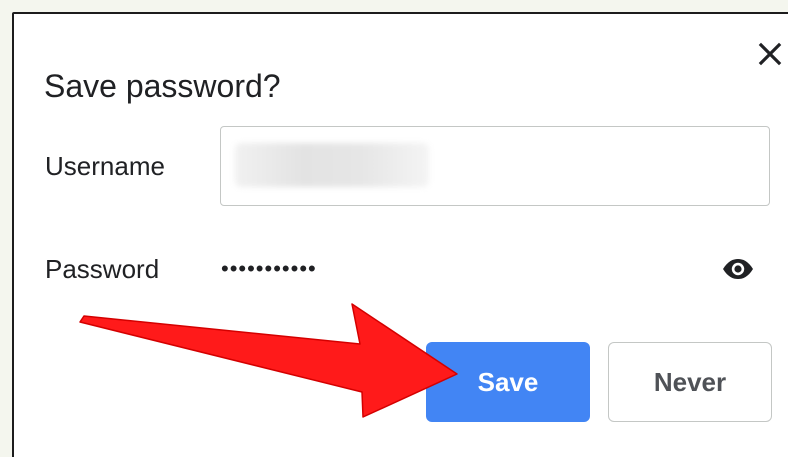 This screenshot has width=788, height=457. What do you see at coordinates (690, 382) in the screenshot?
I see `never-button: Never` at bounding box center [690, 382].